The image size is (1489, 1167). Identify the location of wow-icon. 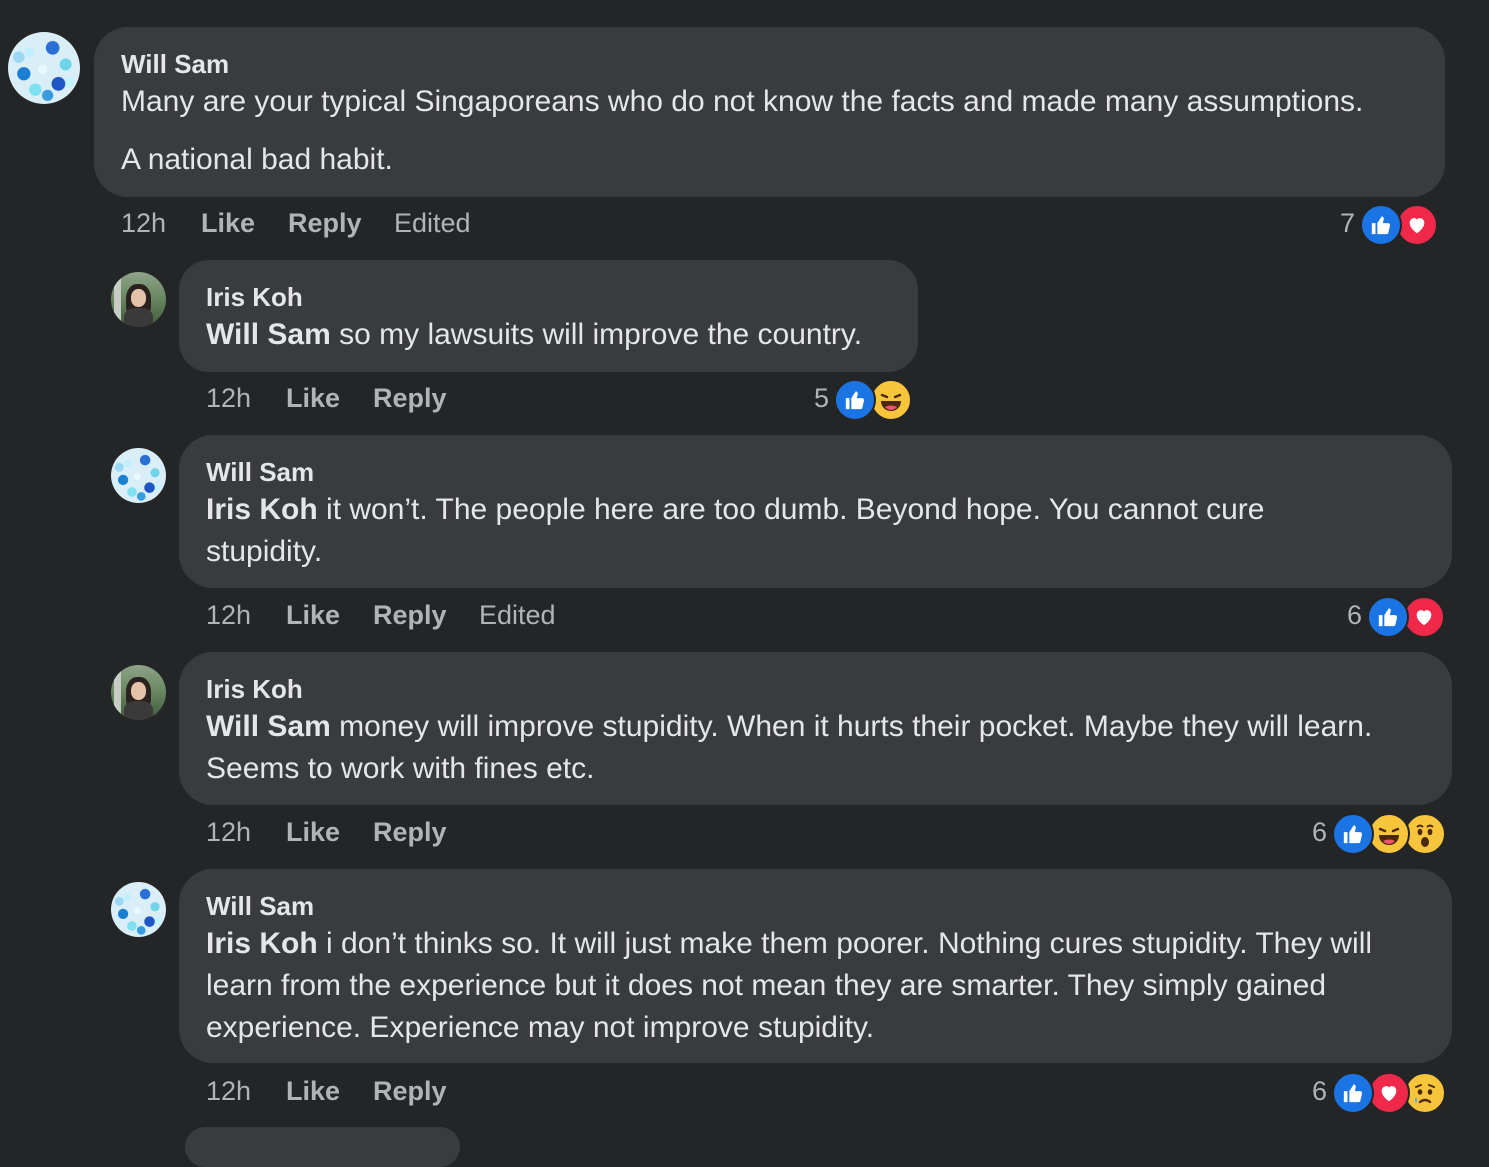
(1425, 834).